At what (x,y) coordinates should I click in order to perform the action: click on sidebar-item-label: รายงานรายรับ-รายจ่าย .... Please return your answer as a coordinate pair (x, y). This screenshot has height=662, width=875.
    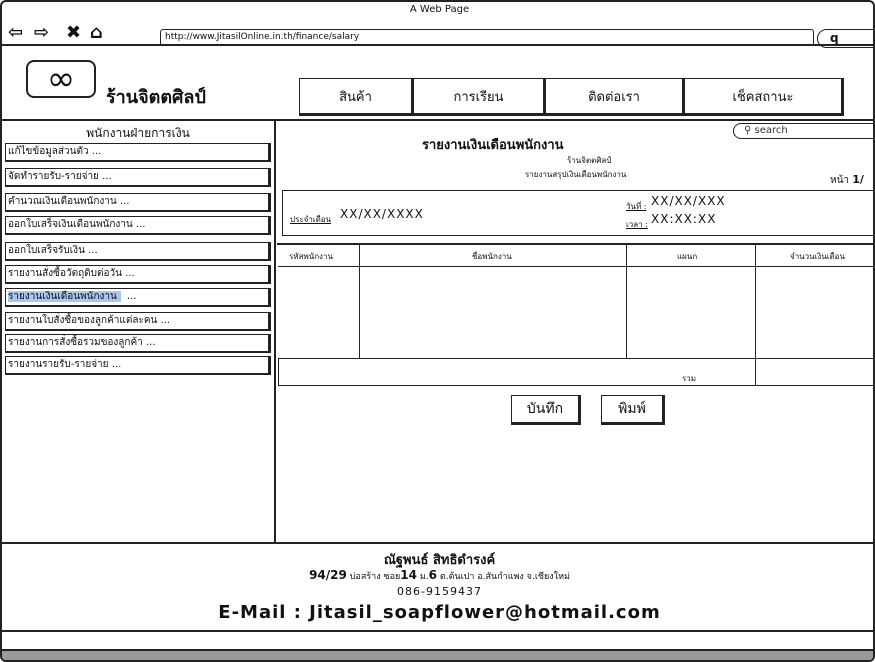
    Looking at the image, I should click on (65, 364).